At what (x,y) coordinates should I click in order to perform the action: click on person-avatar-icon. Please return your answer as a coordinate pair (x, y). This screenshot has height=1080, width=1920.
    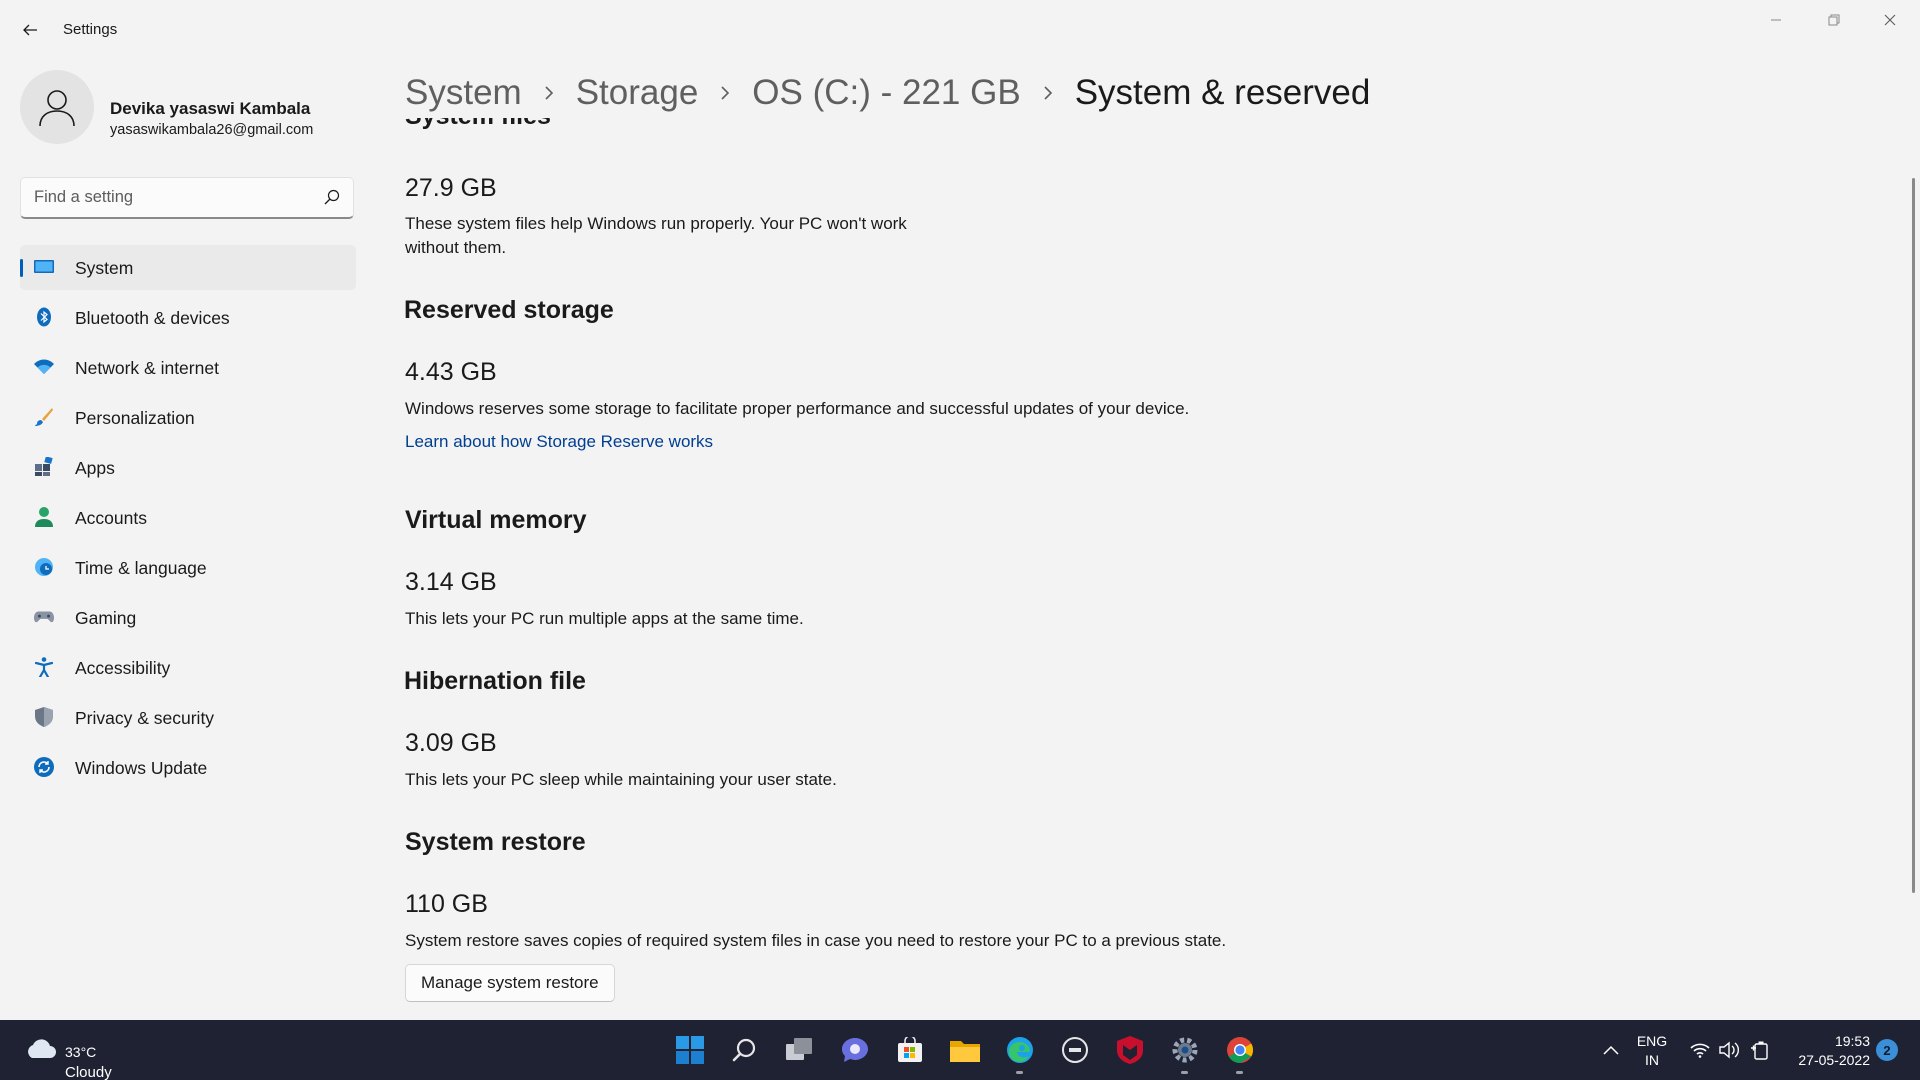
    Looking at the image, I should click on (57, 108).